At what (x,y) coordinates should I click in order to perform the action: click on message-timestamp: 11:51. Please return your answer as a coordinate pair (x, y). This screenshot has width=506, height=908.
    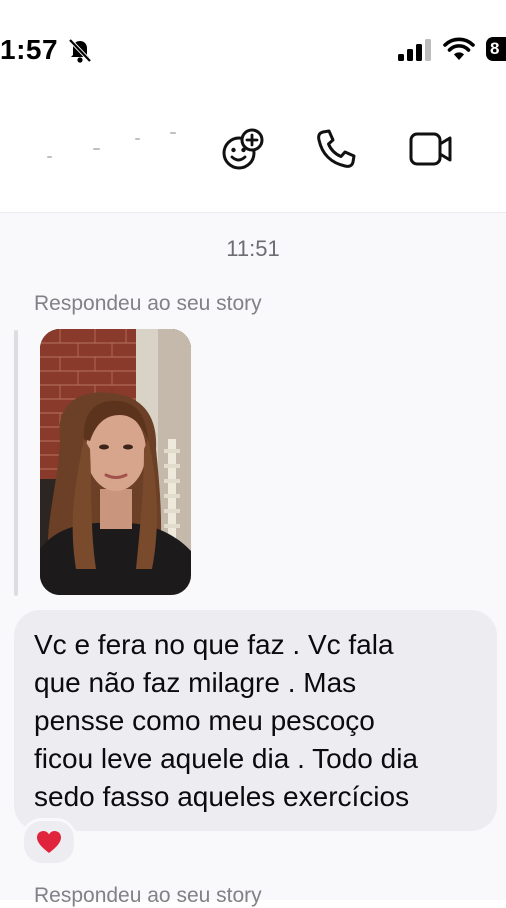
    Looking at the image, I should click on (253, 248).